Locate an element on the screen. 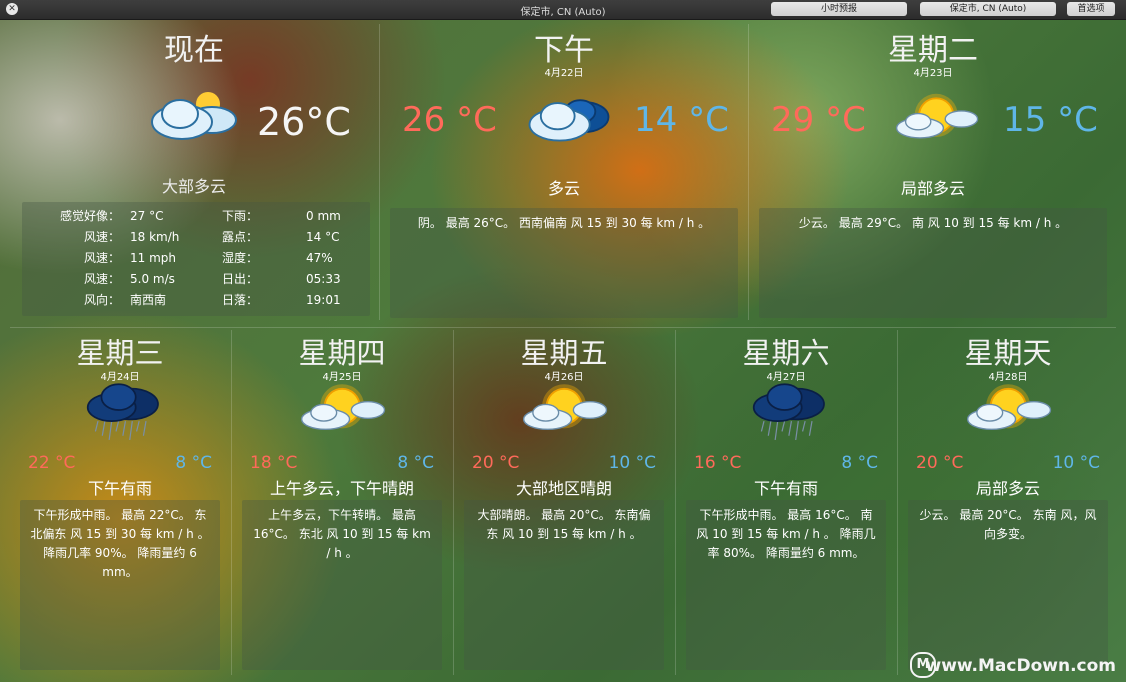 The image size is (1126, 682). forecast-description: 少云。 最高 20°C。 东南 风，风向多变。 is located at coordinates (1008, 585).